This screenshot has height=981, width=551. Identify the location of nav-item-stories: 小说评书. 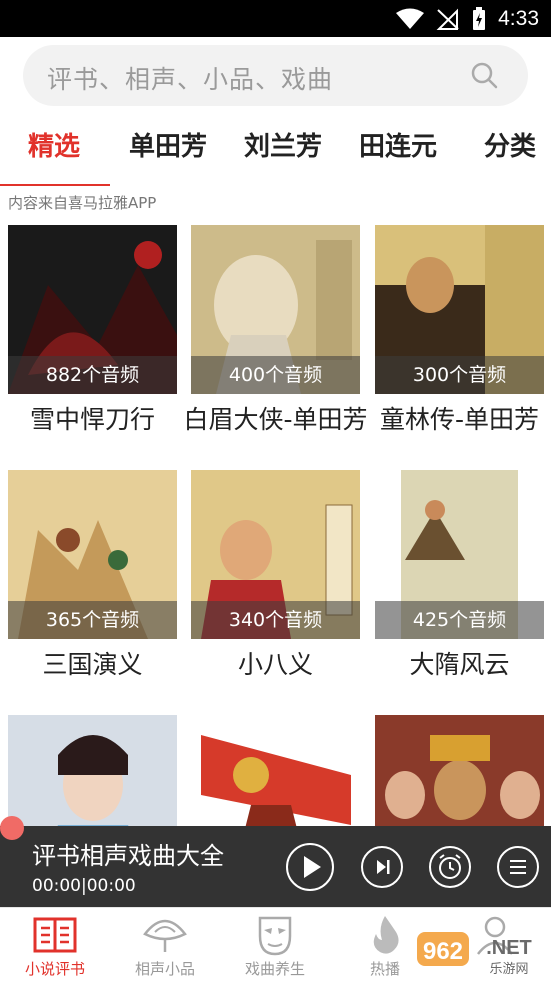
(55, 944).